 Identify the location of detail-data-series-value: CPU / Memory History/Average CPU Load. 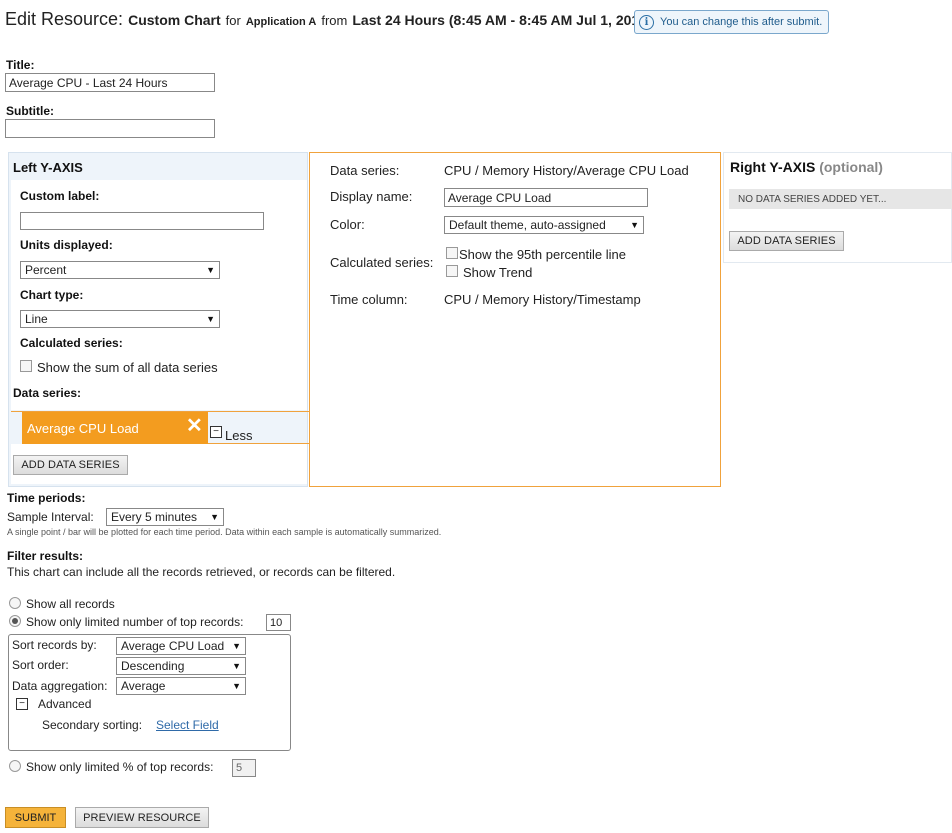
(566, 170).